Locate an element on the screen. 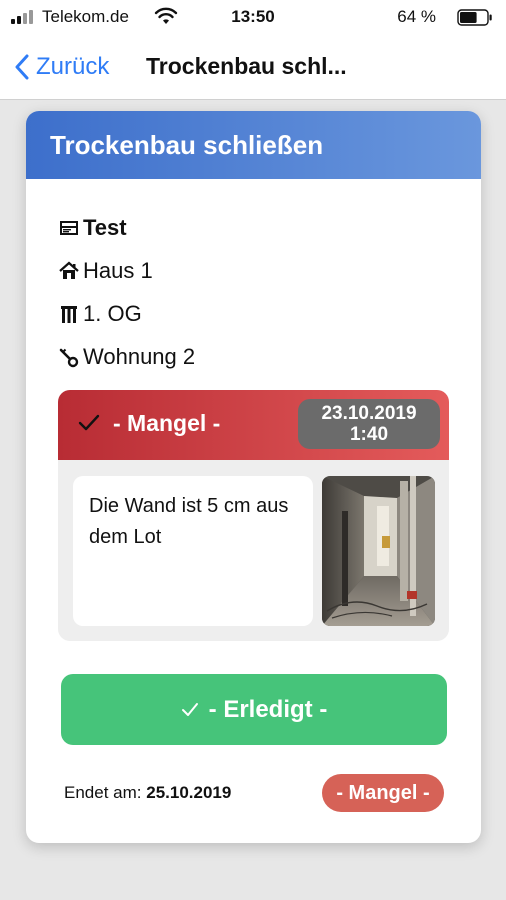  building-name: Haus 1 is located at coordinates (118, 270).